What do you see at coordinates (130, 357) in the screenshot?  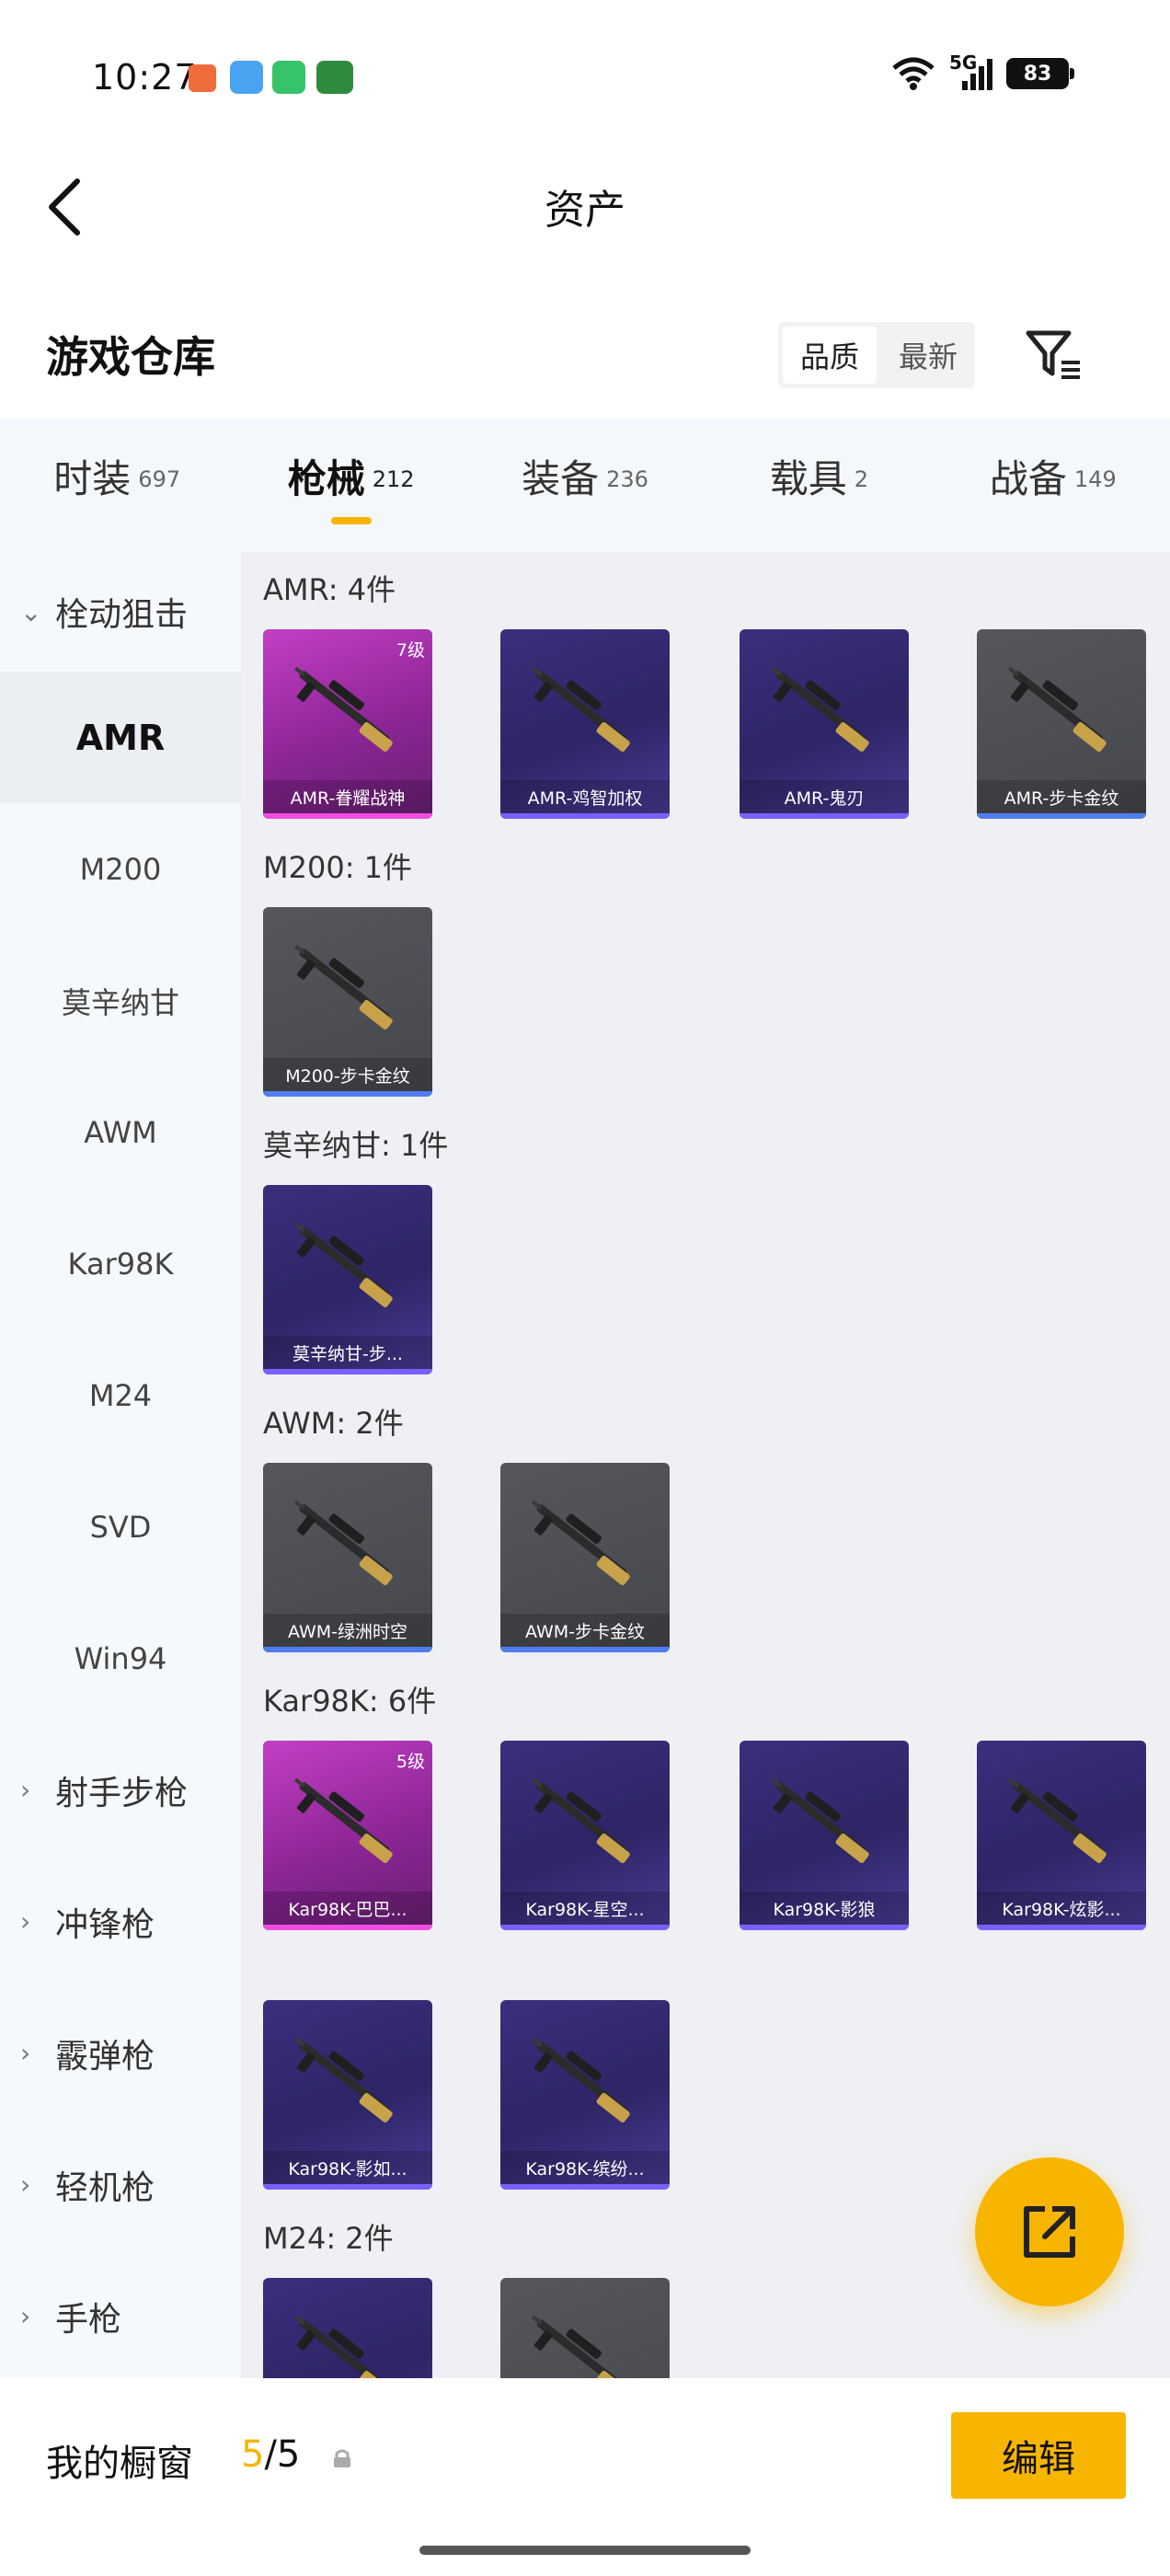 I see `warehouse-title: 游戏仓库` at bounding box center [130, 357].